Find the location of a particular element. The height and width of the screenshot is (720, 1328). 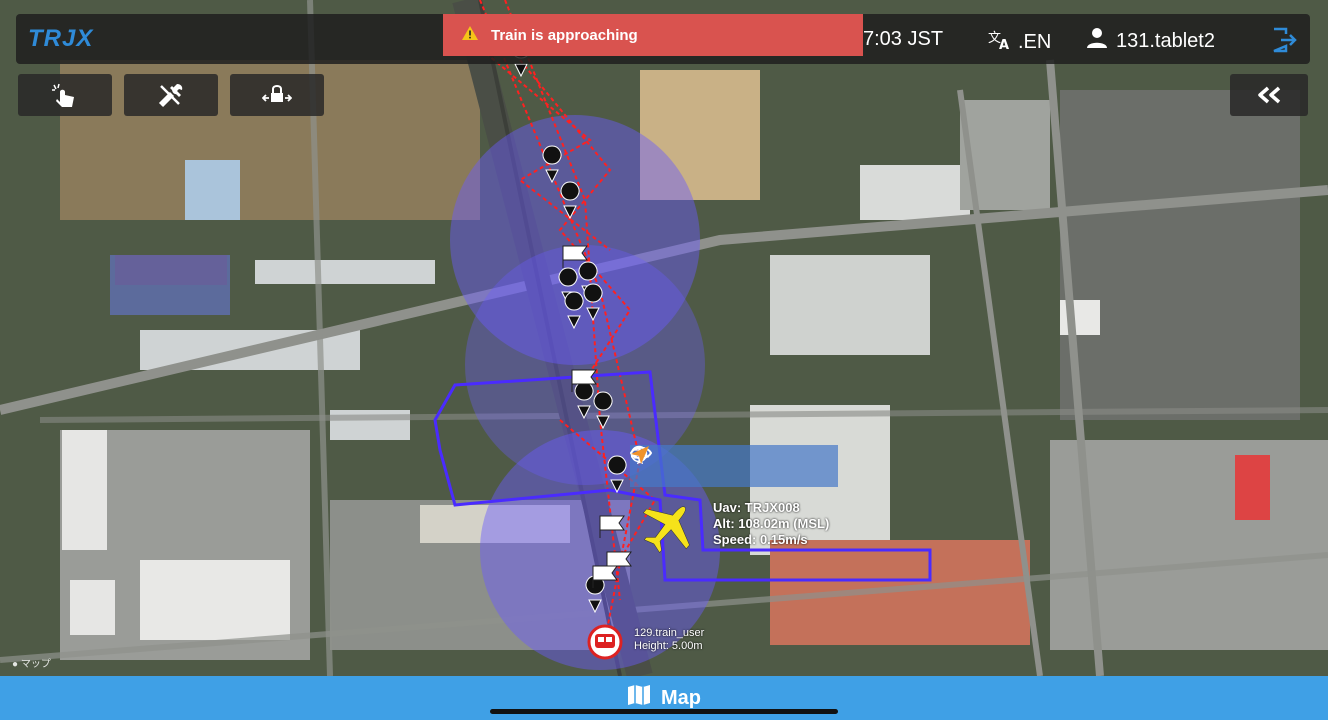

language-label: .EN is located at coordinates (1035, 41).